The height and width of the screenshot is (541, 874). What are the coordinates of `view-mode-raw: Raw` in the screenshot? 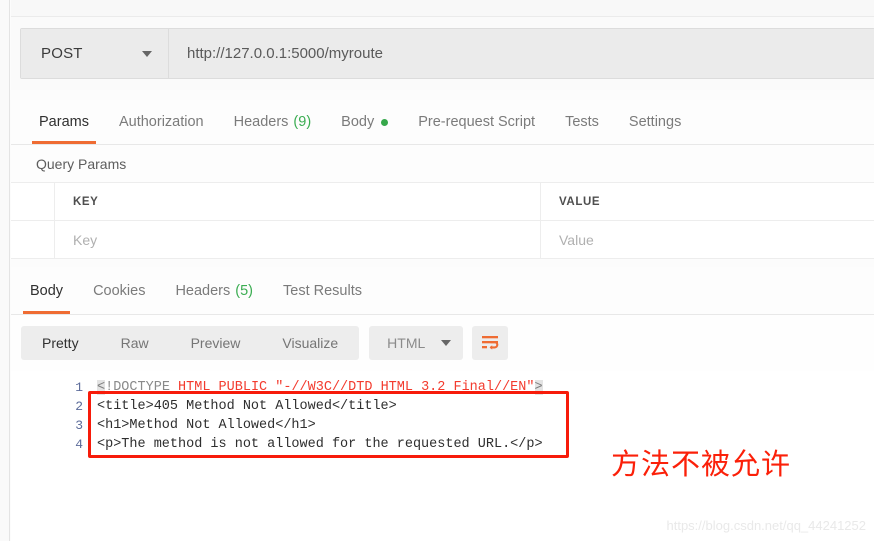 It's located at (135, 343).